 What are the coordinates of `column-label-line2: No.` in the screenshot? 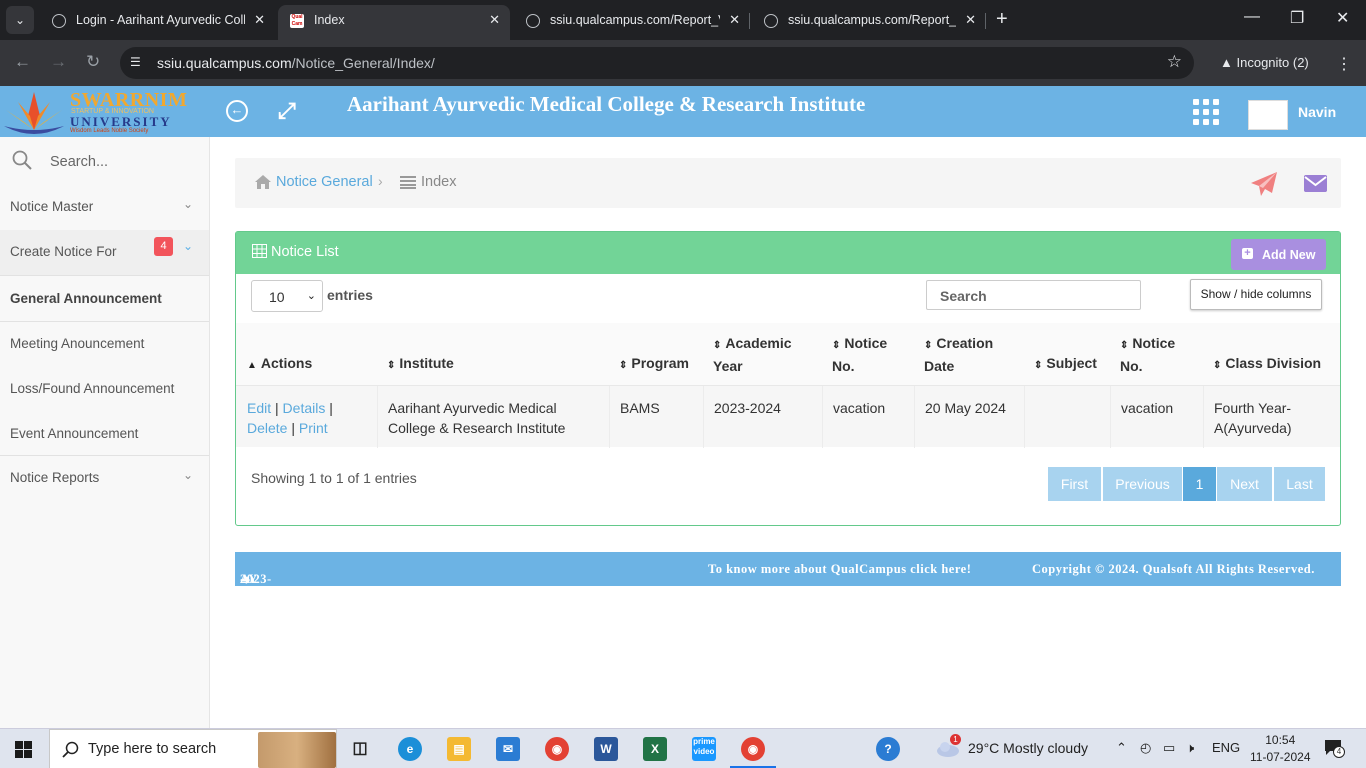 It's located at (1131, 366).